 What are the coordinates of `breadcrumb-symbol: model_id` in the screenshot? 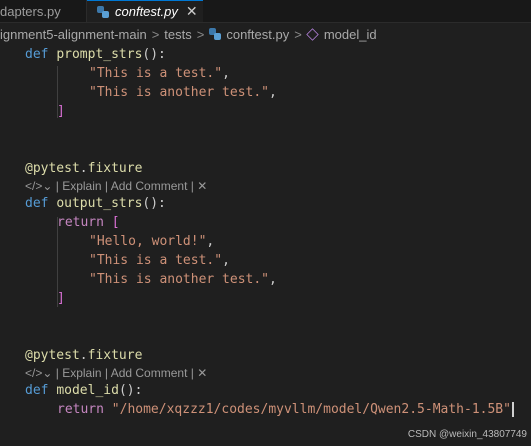 It's located at (350, 34).